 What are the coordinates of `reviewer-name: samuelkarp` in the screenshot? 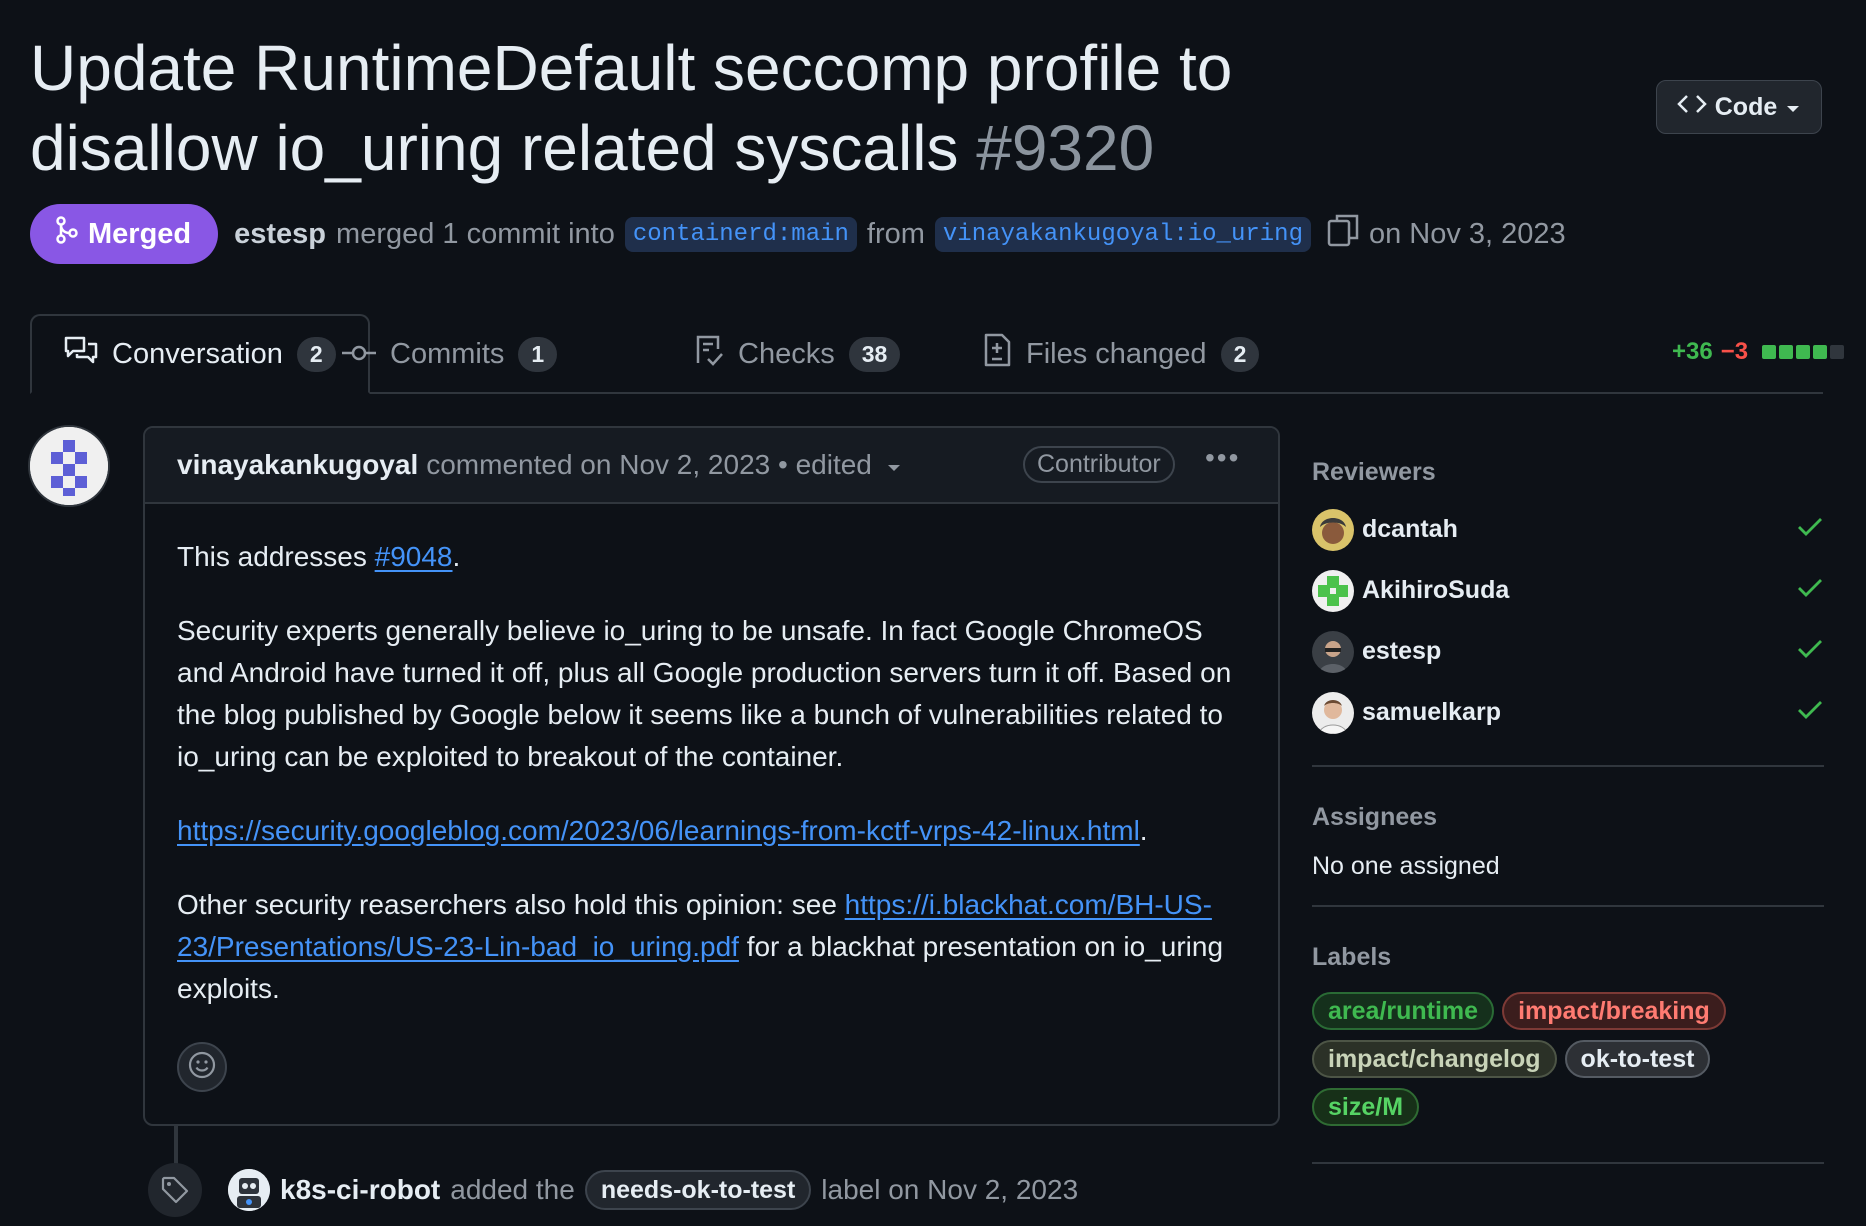 It's located at (1431, 712).